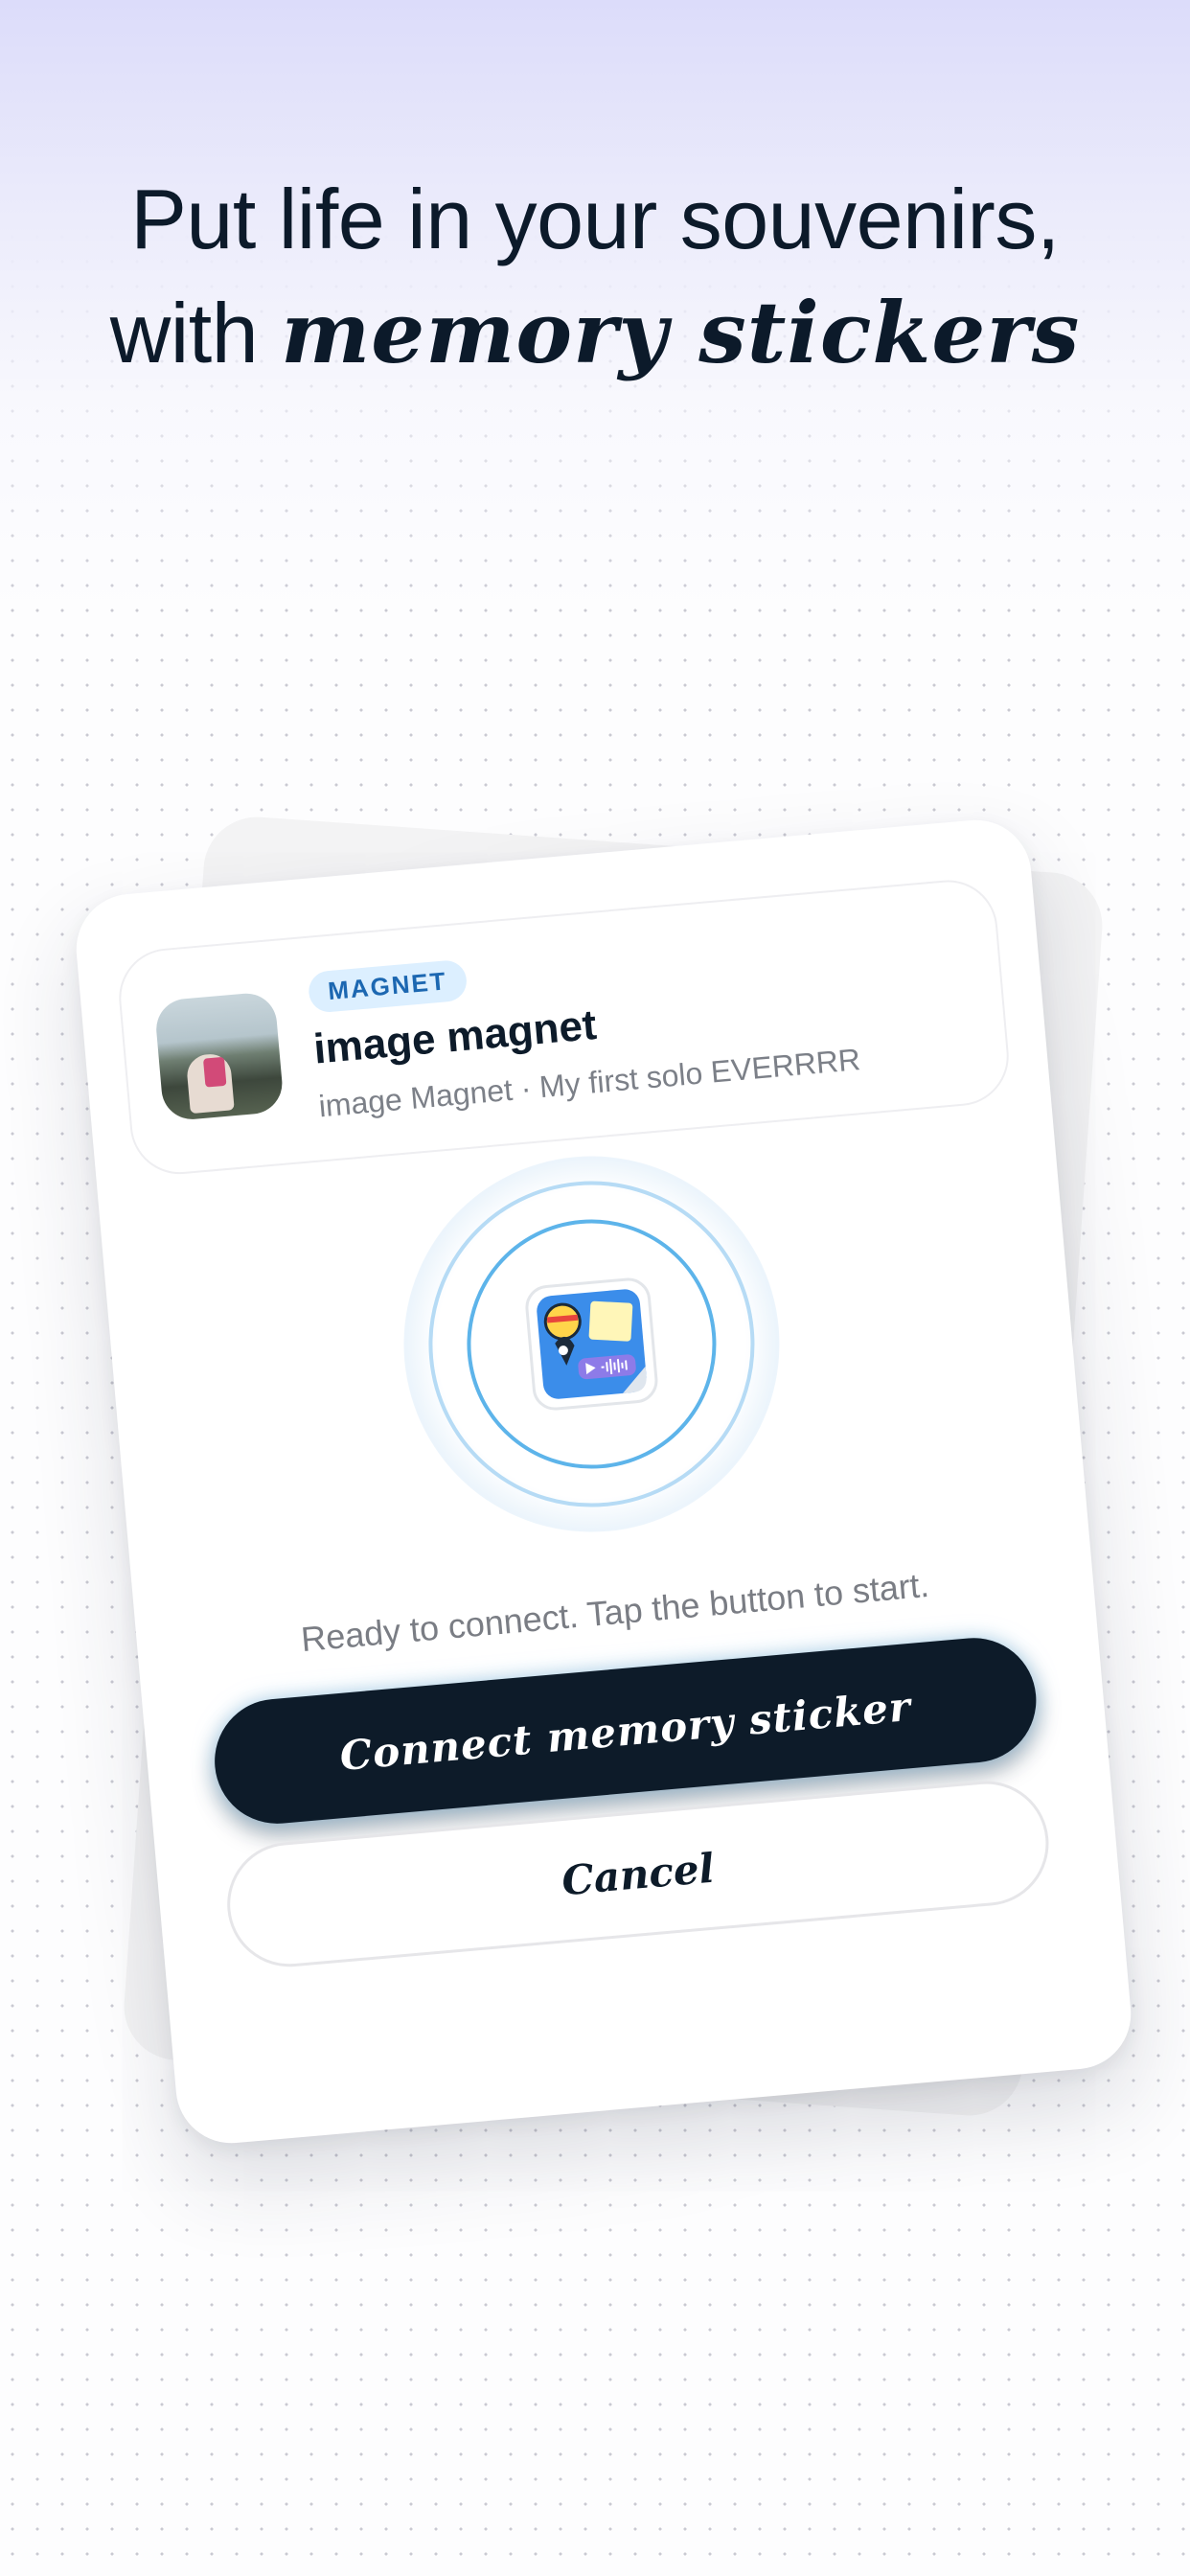 This screenshot has width=1190, height=2576. I want to click on type-badge: MAGNET, so click(388, 986).